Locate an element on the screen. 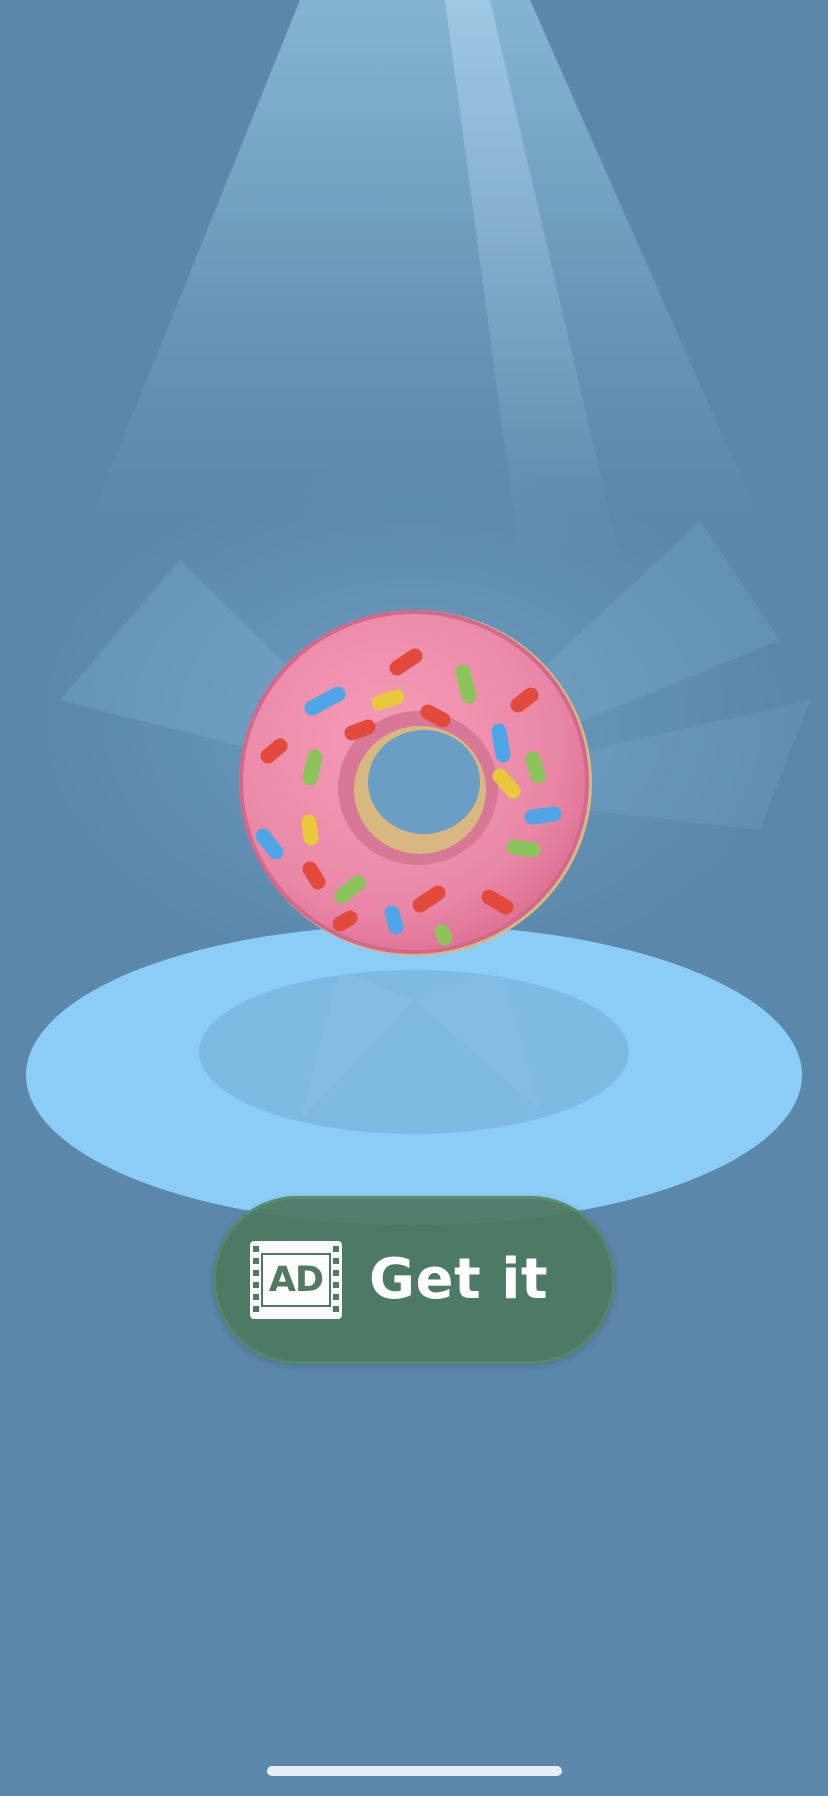 This screenshot has width=828, height=1796. home-indicator is located at coordinates (414, 1771).